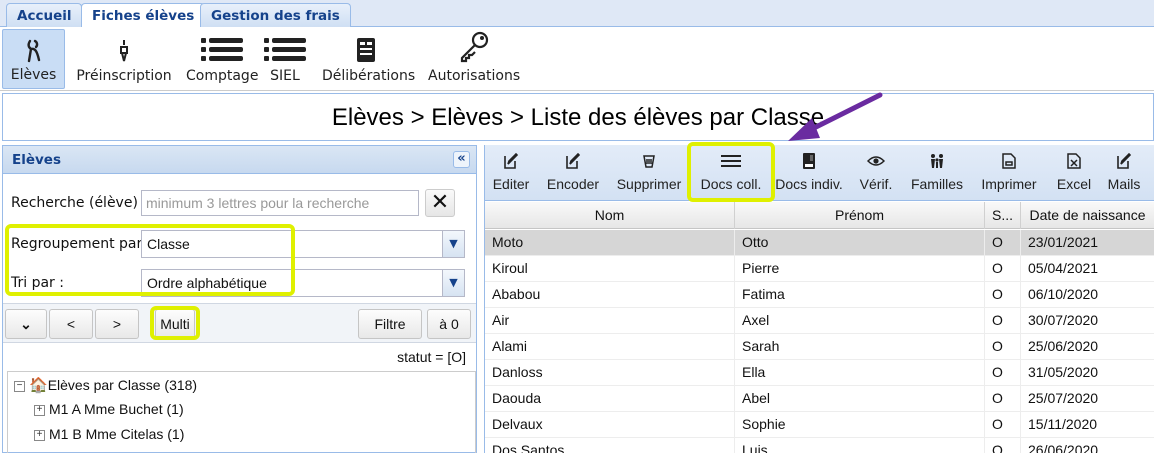 This screenshot has width=1154, height=453. I want to click on left-panel-title: Elèves, so click(36, 160).